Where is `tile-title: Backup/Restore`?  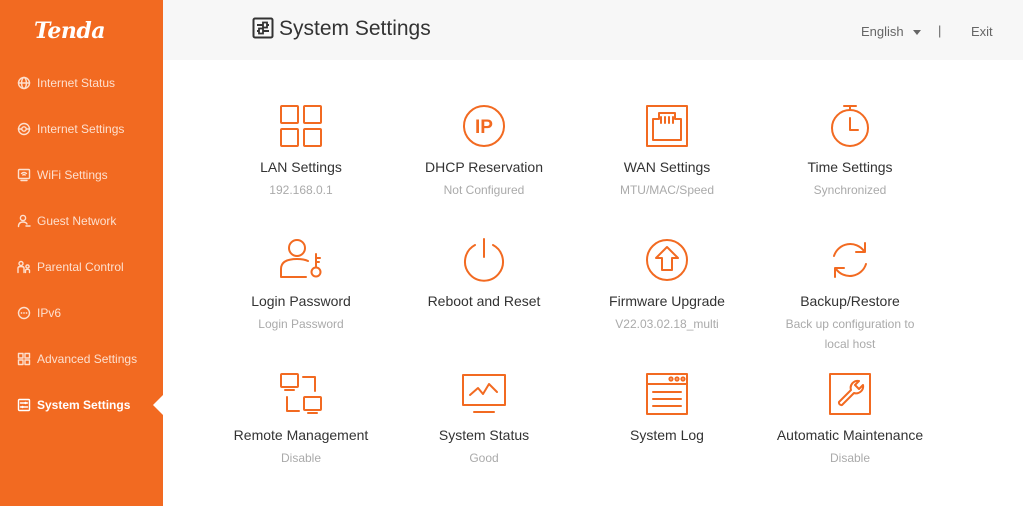
tile-title: Backup/Restore is located at coordinates (850, 301).